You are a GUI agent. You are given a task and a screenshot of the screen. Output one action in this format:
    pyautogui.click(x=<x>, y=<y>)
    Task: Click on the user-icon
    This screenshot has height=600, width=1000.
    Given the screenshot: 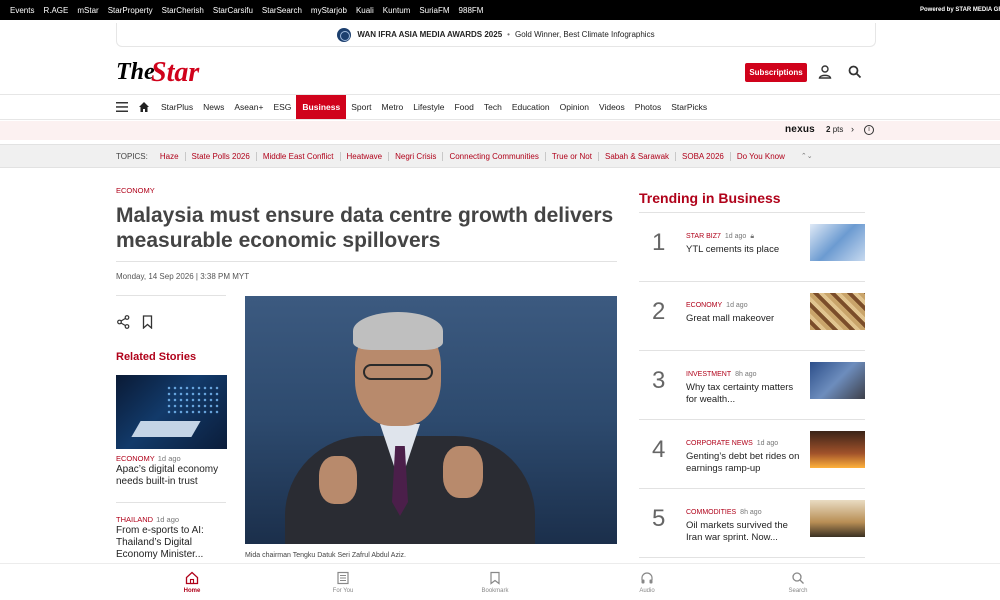 What is the action you would take?
    pyautogui.click(x=825, y=72)
    